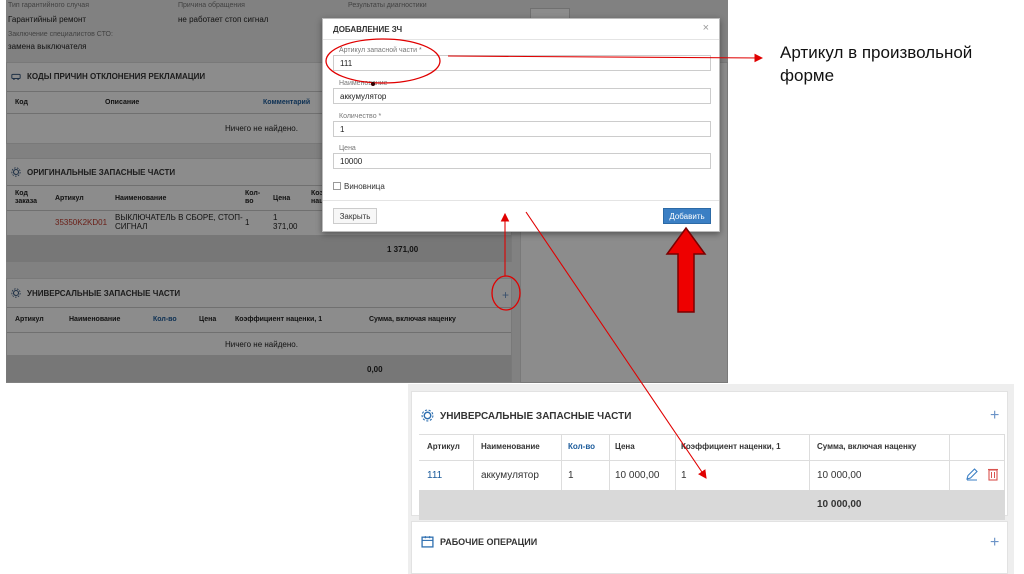 The image size is (1024, 574). What do you see at coordinates (687, 216) in the screenshot?
I see `add-button: Добавить` at bounding box center [687, 216].